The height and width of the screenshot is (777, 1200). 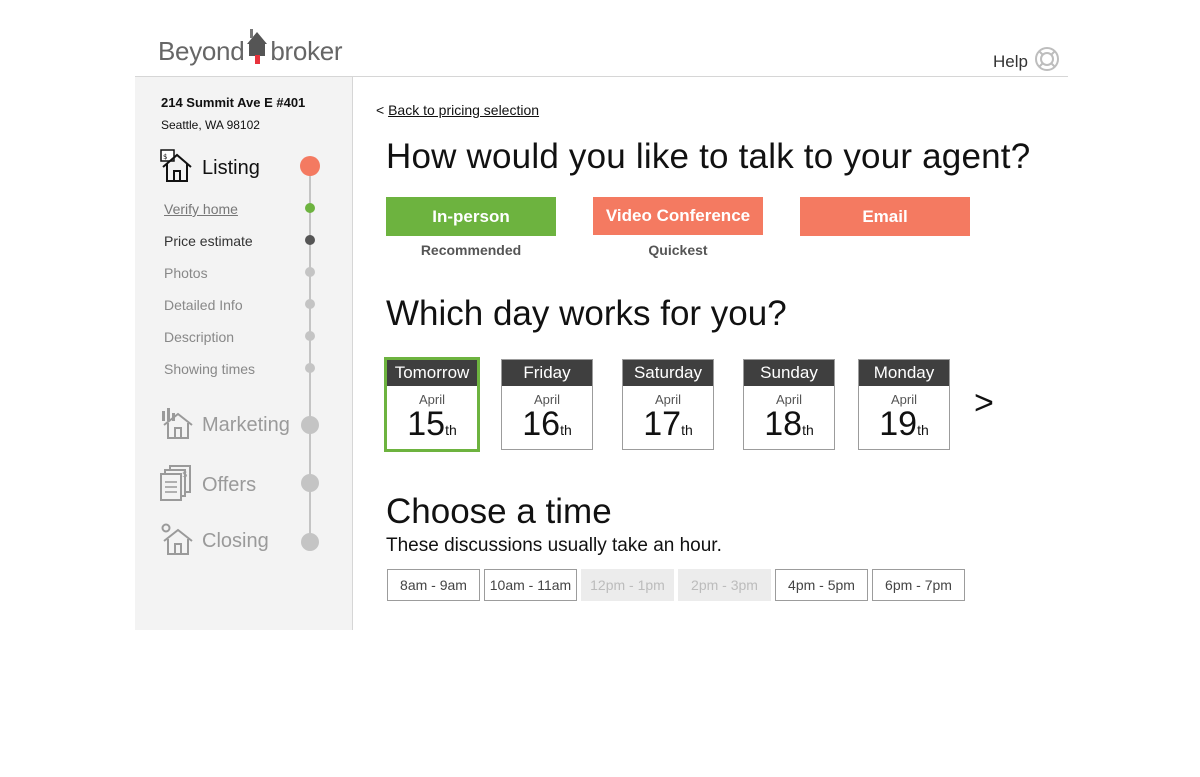 I want to click on time-slot-8am: 8am - 9am, so click(x=433, y=585).